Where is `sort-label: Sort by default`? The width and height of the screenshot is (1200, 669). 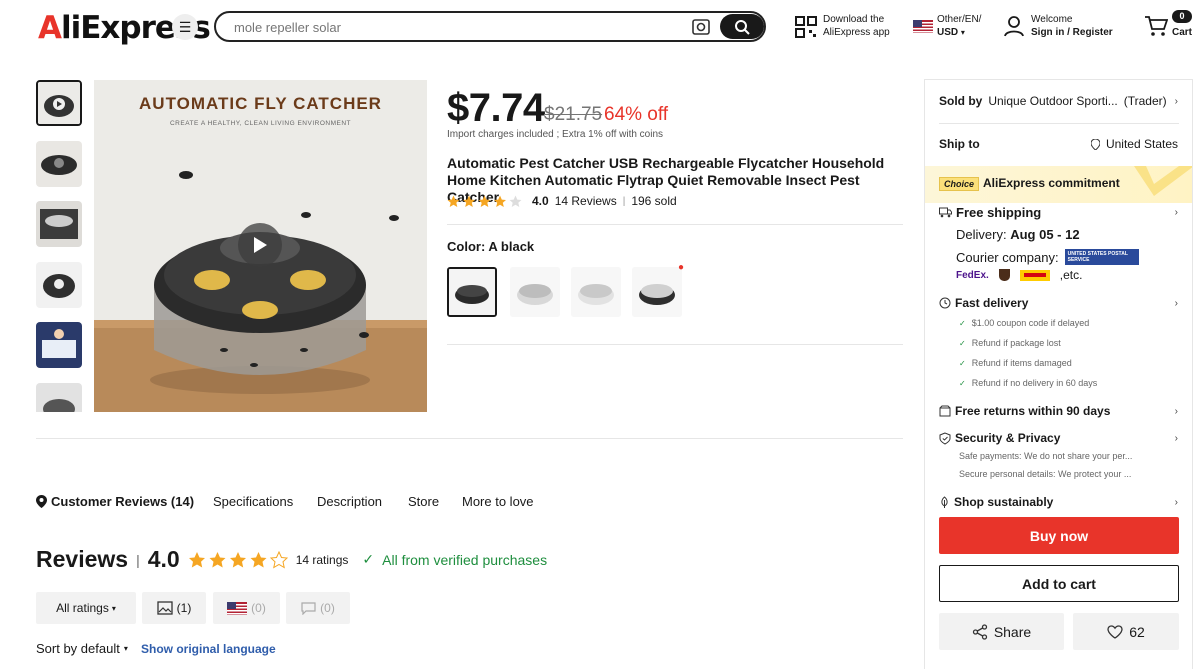 sort-label: Sort by default is located at coordinates (78, 648).